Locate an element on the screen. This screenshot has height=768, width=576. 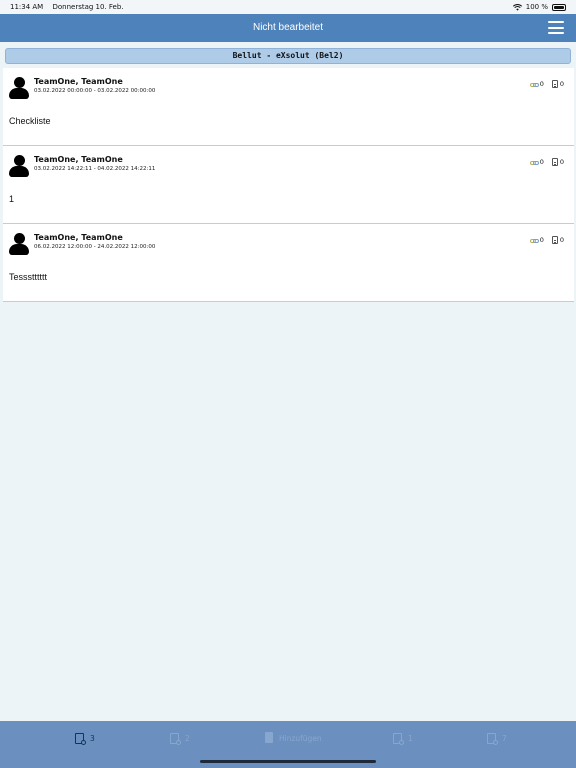
nav-bar: Nicht bearbeitet is located at coordinates (288, 28).